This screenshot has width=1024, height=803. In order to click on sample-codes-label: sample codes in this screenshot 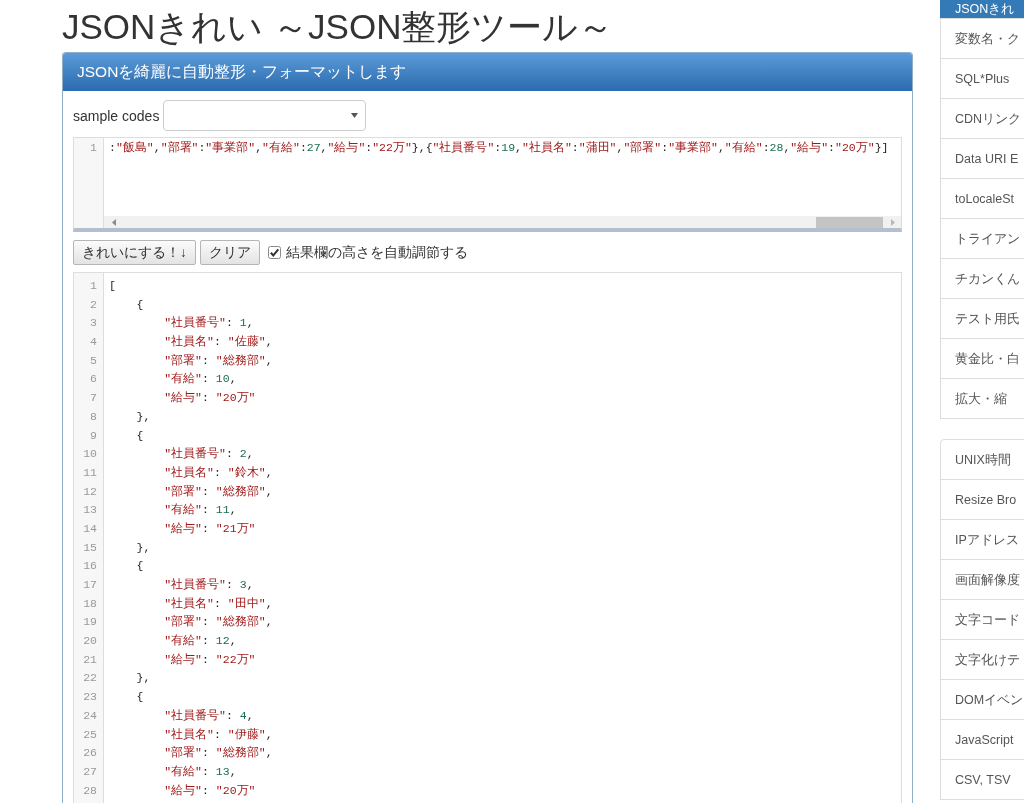, I will do `click(116, 115)`.